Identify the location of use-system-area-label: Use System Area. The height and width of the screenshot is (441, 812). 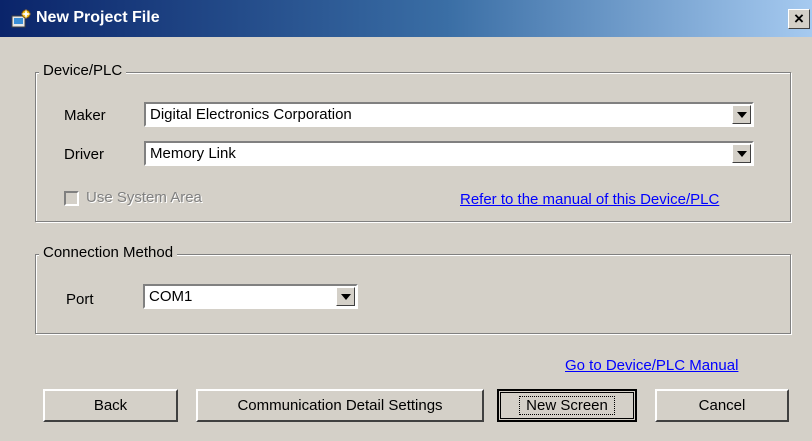
(144, 197).